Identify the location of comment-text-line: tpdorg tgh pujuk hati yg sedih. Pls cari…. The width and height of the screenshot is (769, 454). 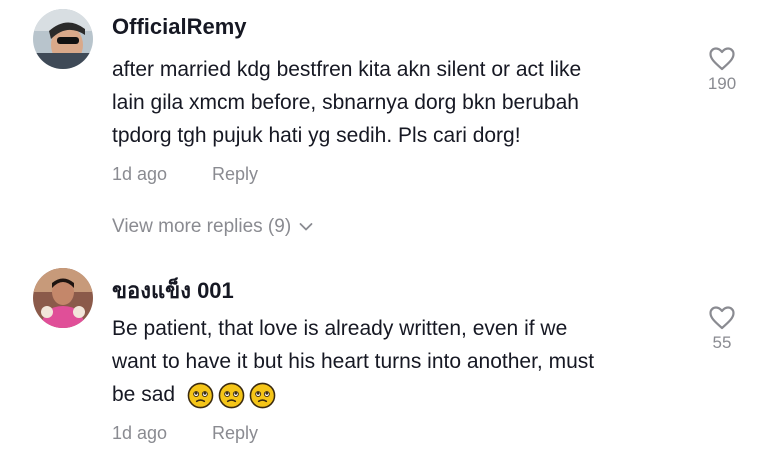
(316, 135).